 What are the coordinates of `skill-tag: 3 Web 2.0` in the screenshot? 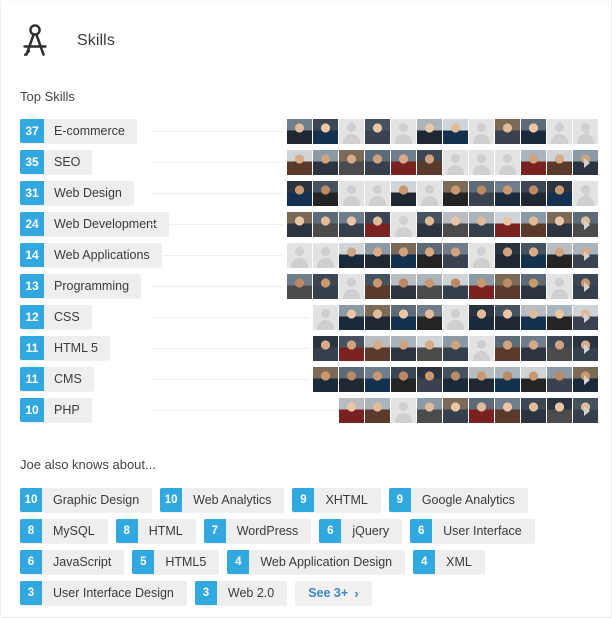 It's located at (241, 593).